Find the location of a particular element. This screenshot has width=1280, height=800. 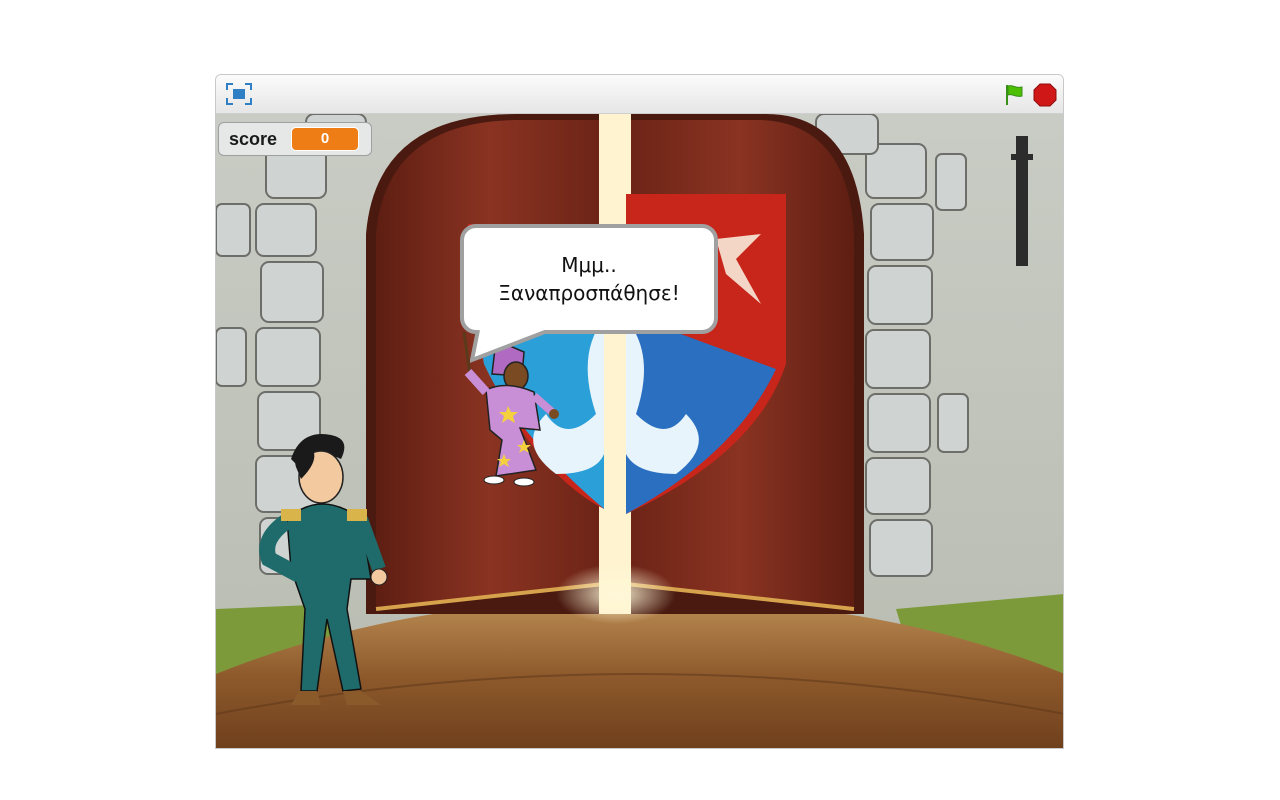

green-flag-icon is located at coordinates (1014, 95).